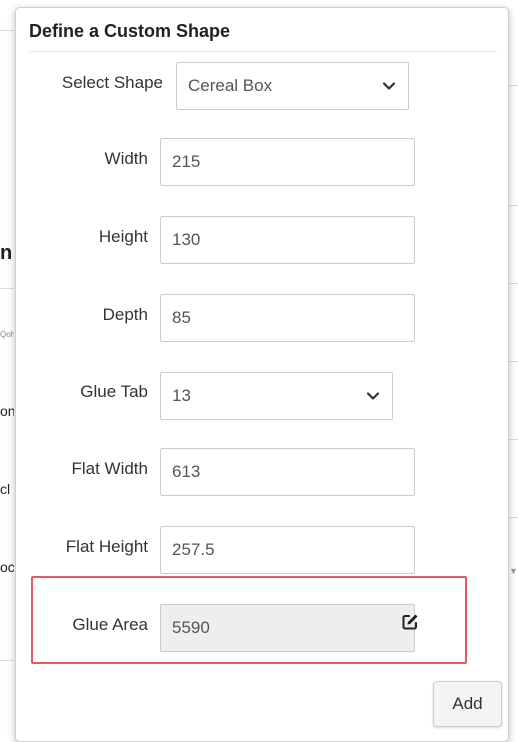  What do you see at coordinates (112, 82) in the screenshot?
I see `select-shape-label: Select Shape` at bounding box center [112, 82].